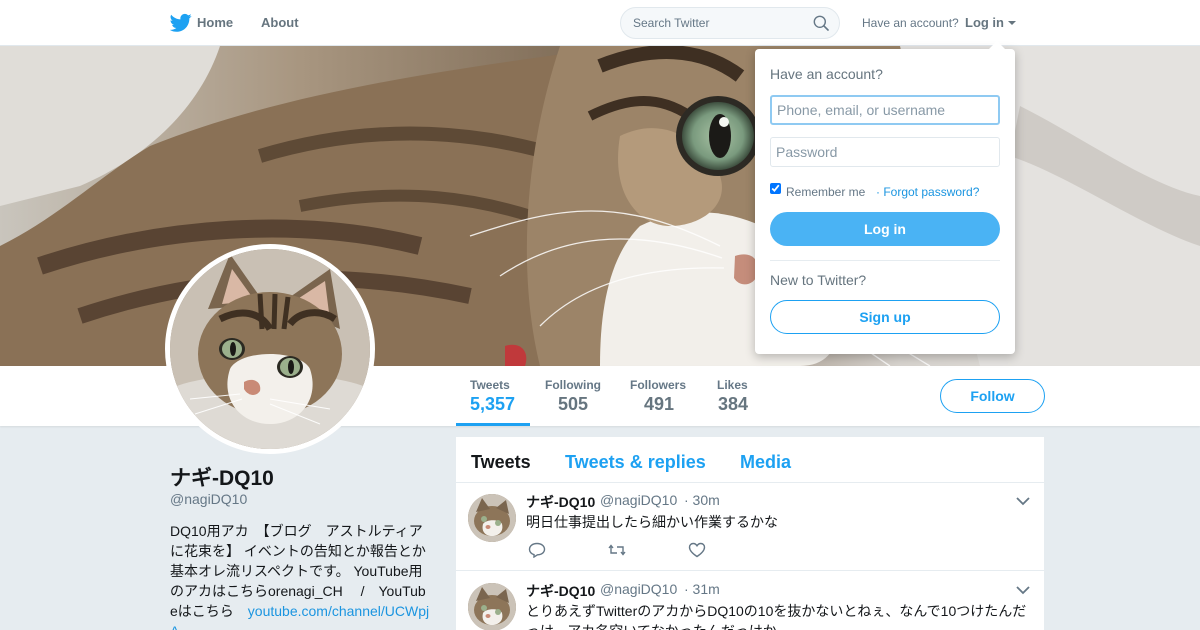 This screenshot has height=630, width=1200. What do you see at coordinates (992, 396) in the screenshot?
I see `follow-button: Follow` at bounding box center [992, 396].